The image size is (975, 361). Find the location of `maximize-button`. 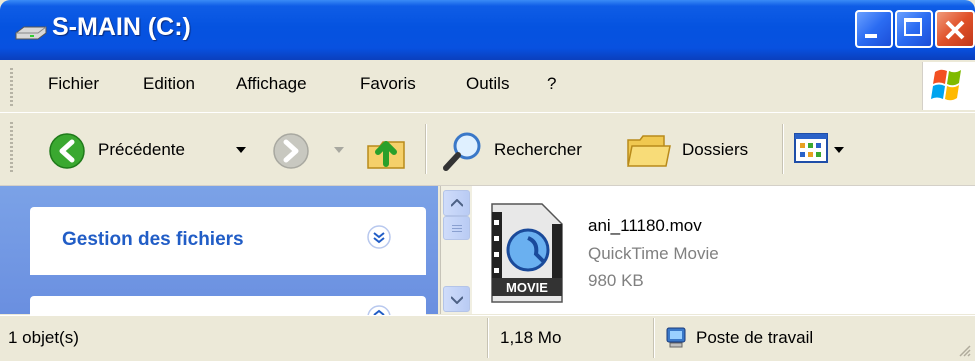

maximize-button is located at coordinates (914, 29).